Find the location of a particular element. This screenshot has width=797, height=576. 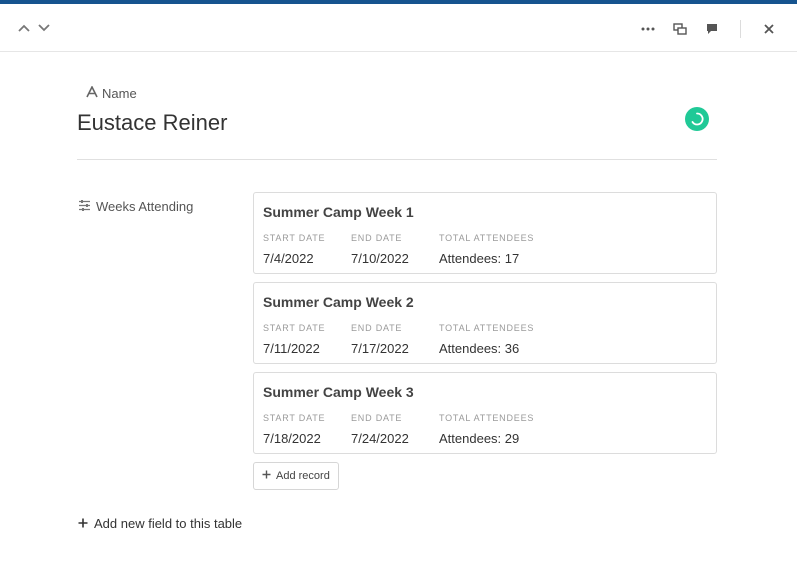

name-field-label-text: Name is located at coordinates (119, 93).